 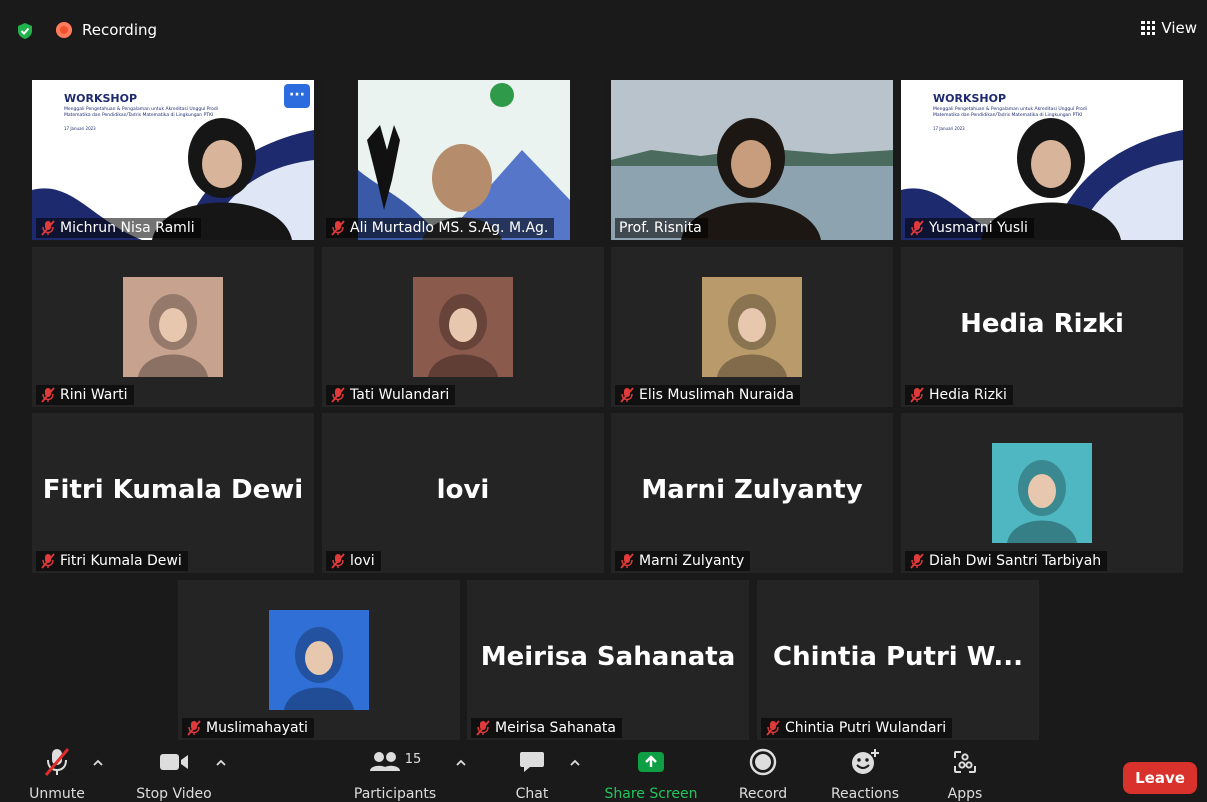 What do you see at coordinates (555, 728) in the screenshot?
I see `participant-name: Meirisa Sahanata` at bounding box center [555, 728].